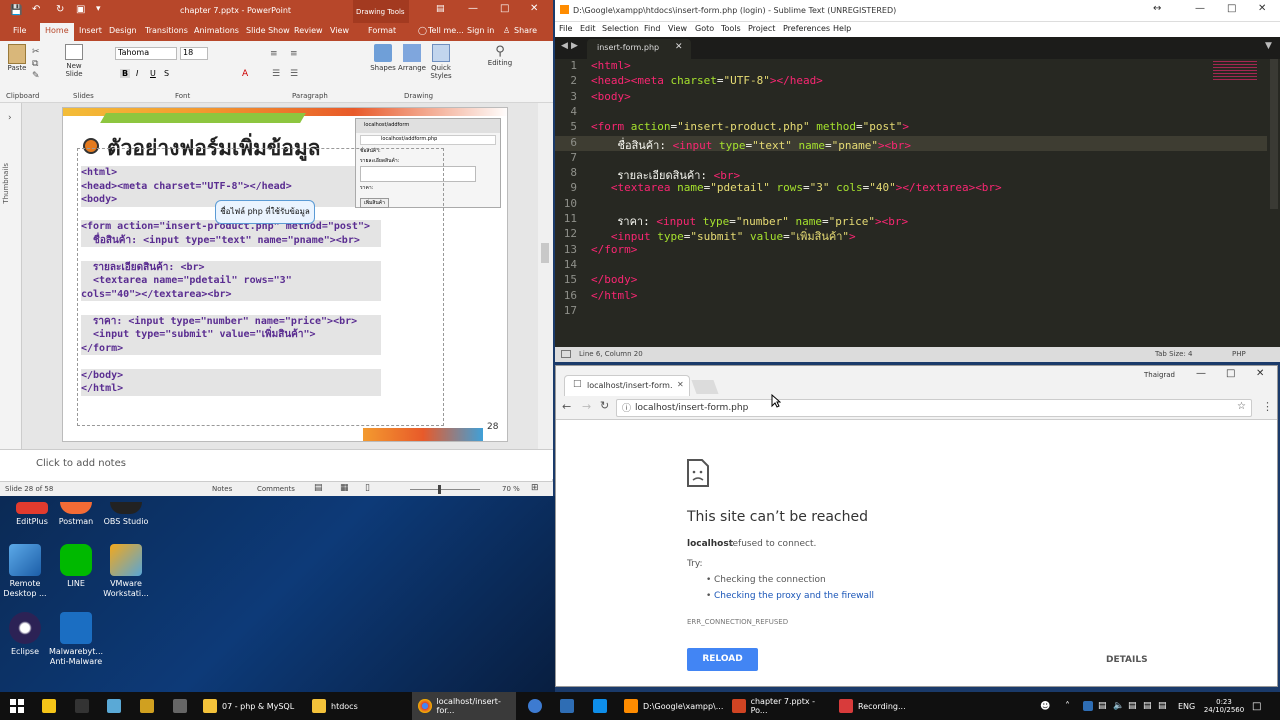 The height and width of the screenshot is (720, 1280). What do you see at coordinates (722, 659) in the screenshot?
I see `reload-button: RELOAD` at bounding box center [722, 659].